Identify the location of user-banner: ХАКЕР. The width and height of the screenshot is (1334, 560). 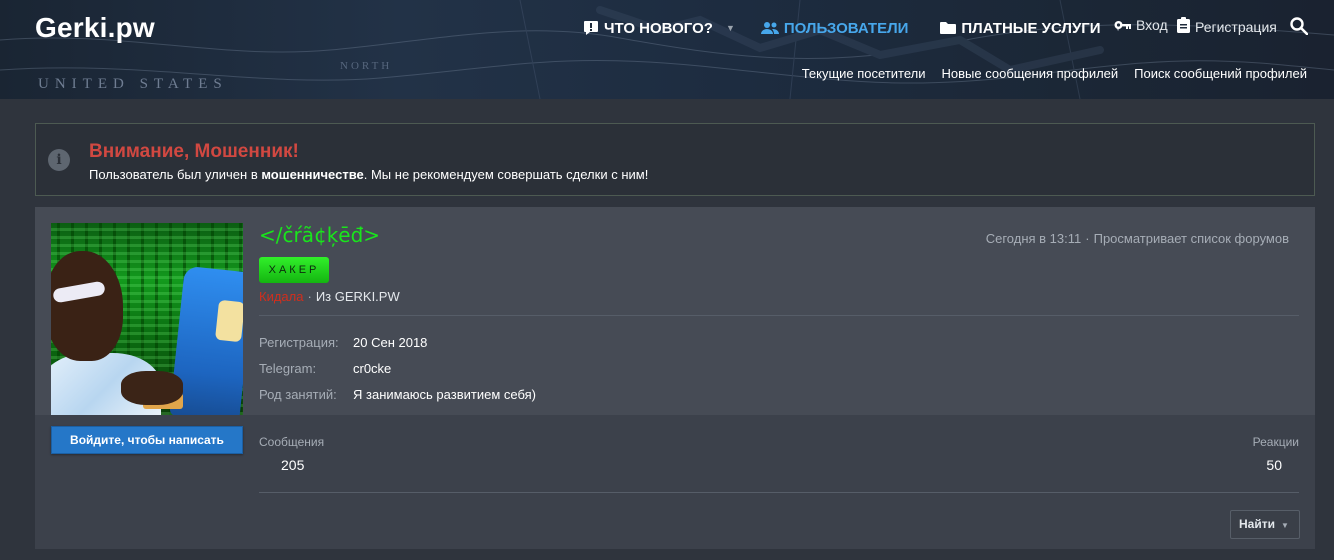
(294, 270).